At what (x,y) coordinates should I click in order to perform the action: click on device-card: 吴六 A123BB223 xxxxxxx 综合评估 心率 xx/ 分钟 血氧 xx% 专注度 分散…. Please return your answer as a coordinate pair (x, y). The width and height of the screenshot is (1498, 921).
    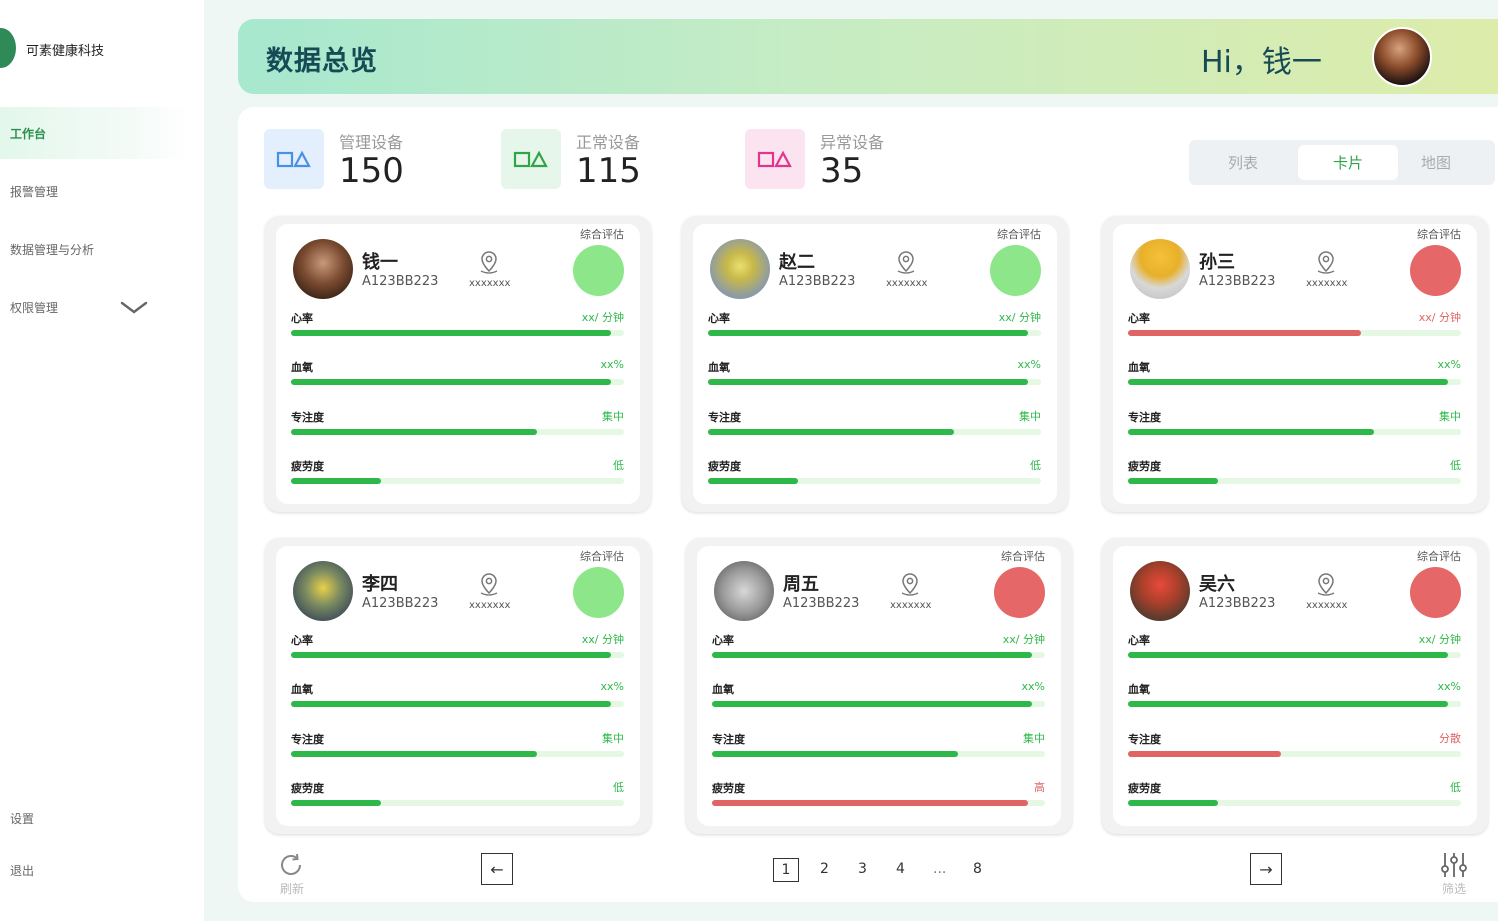
    Looking at the image, I should click on (1295, 686).